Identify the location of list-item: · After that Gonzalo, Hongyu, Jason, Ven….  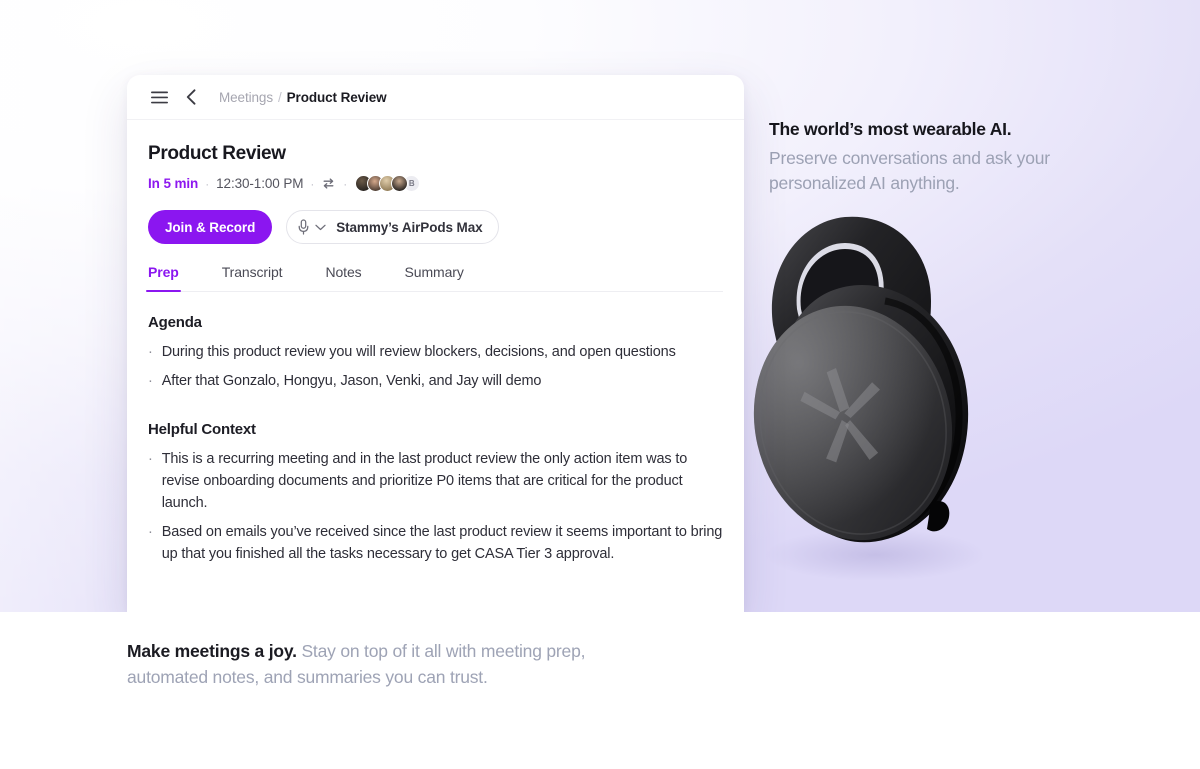
(435, 381).